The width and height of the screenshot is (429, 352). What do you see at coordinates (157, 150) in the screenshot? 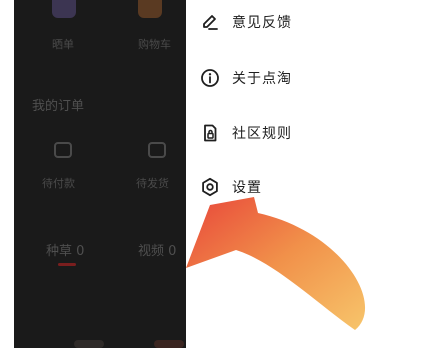
I see `pending-shipment-icon` at bounding box center [157, 150].